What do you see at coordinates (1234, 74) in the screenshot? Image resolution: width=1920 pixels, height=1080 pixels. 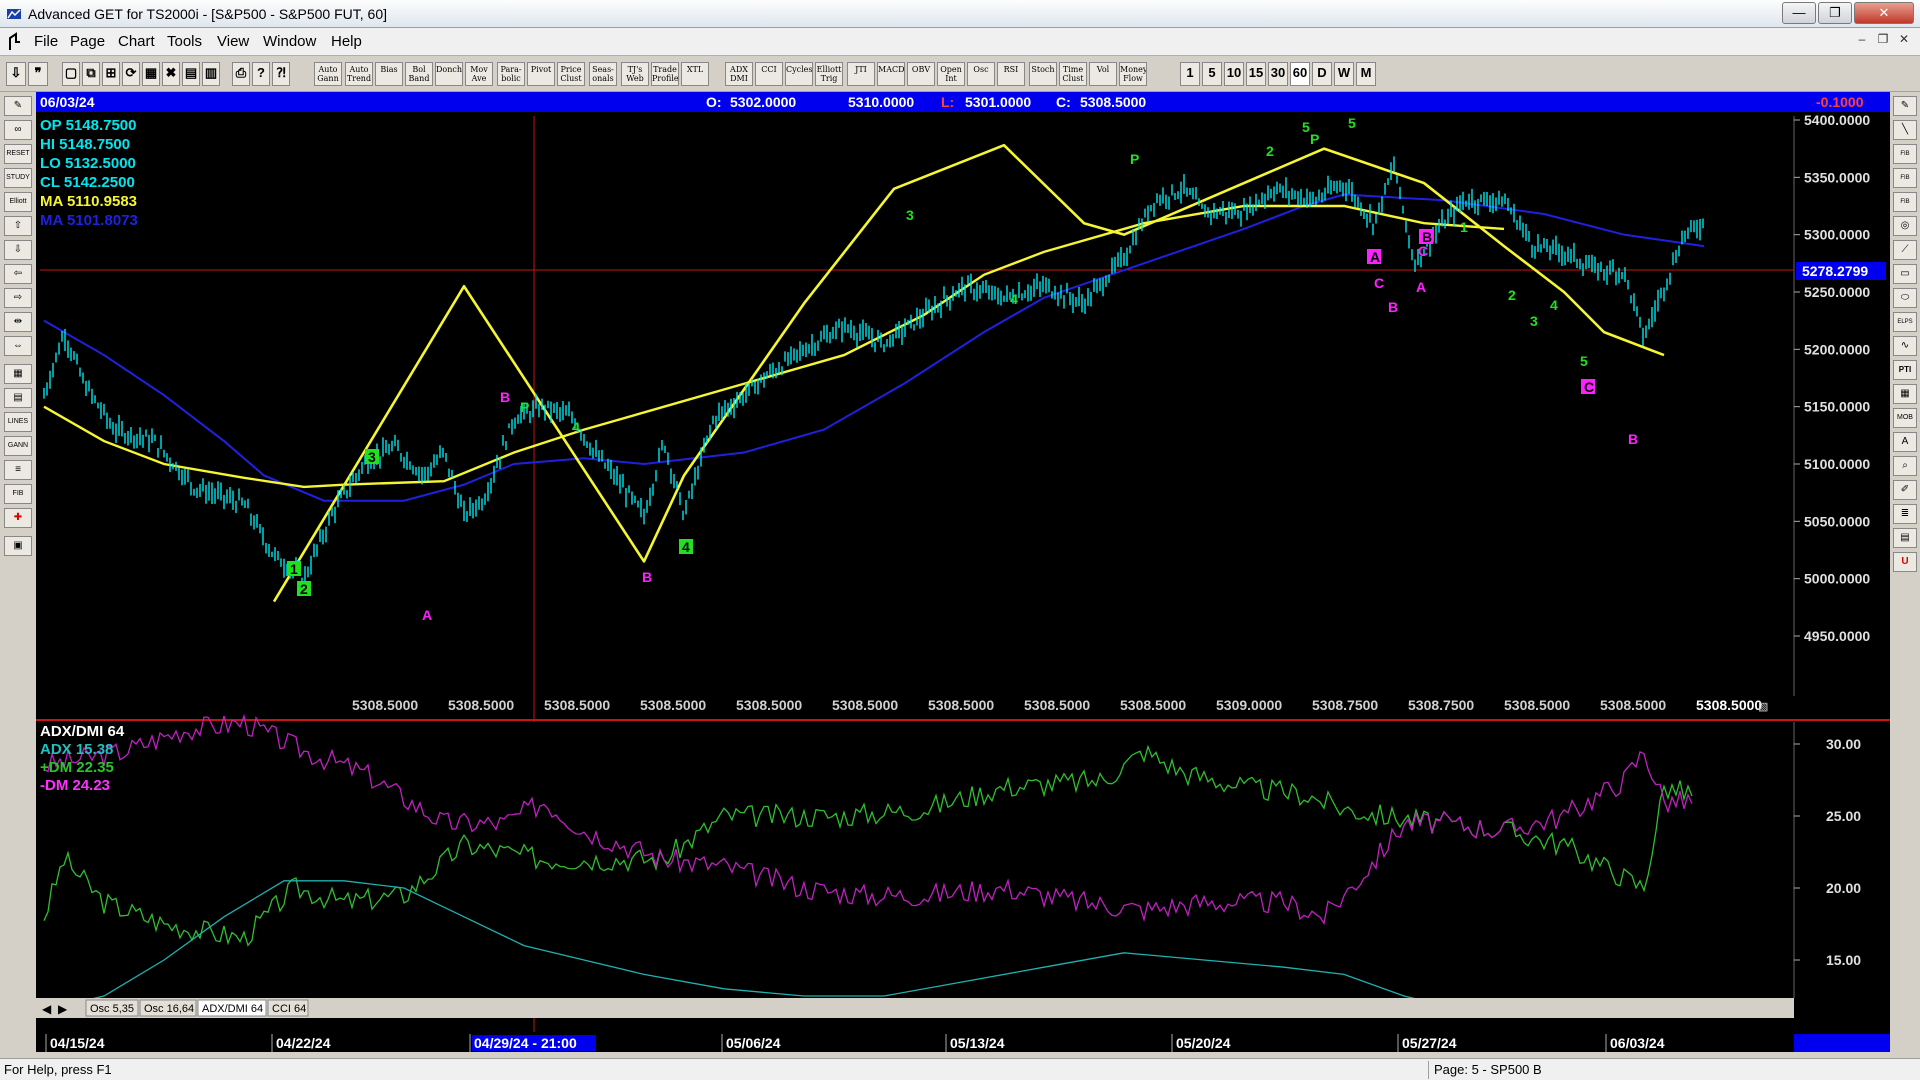 I see `interval-btn-10: 10` at bounding box center [1234, 74].